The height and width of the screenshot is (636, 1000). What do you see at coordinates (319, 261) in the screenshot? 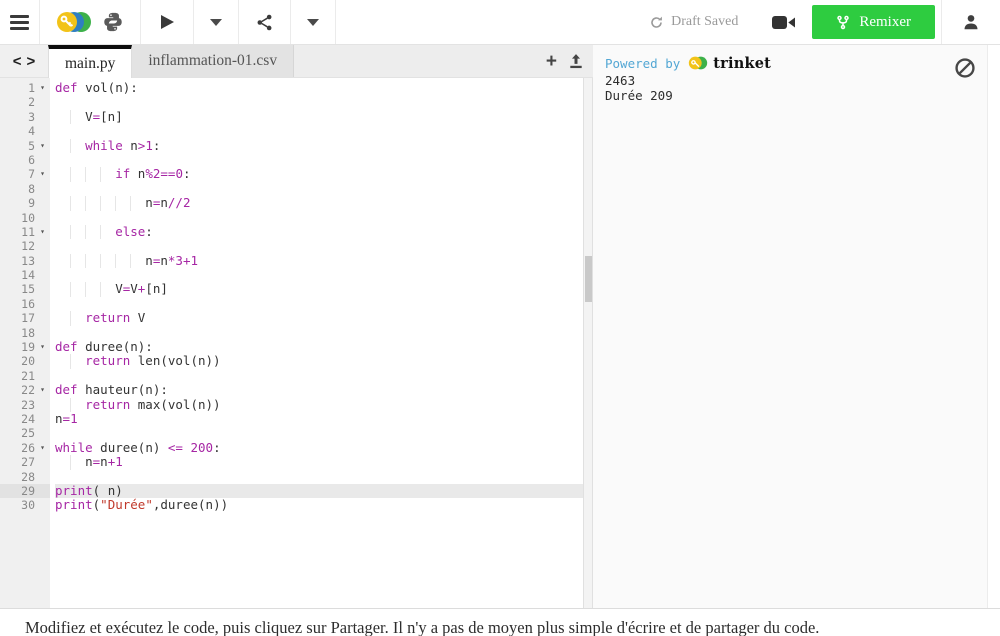
I see `code-line: n=n*3+1` at bounding box center [319, 261].